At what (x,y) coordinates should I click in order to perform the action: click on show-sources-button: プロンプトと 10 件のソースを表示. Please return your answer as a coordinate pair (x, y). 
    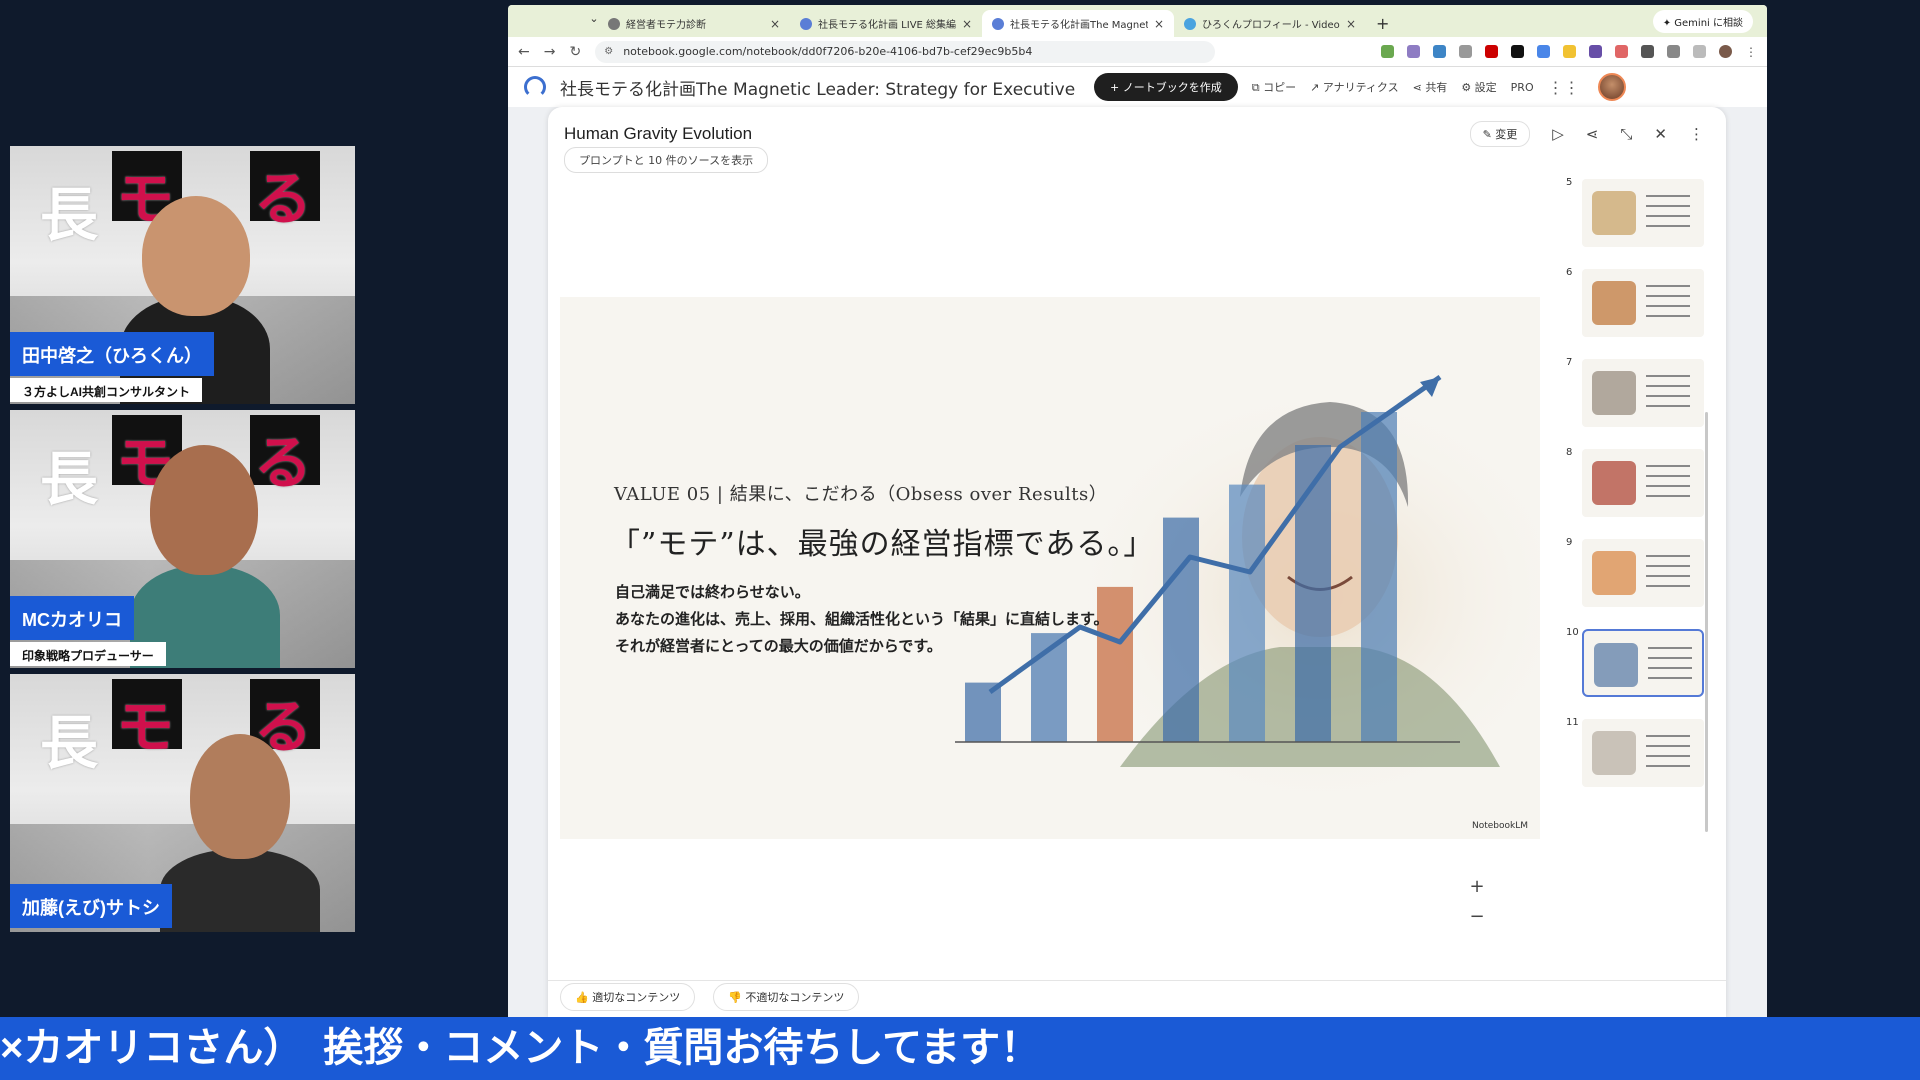
    Looking at the image, I should click on (666, 160).